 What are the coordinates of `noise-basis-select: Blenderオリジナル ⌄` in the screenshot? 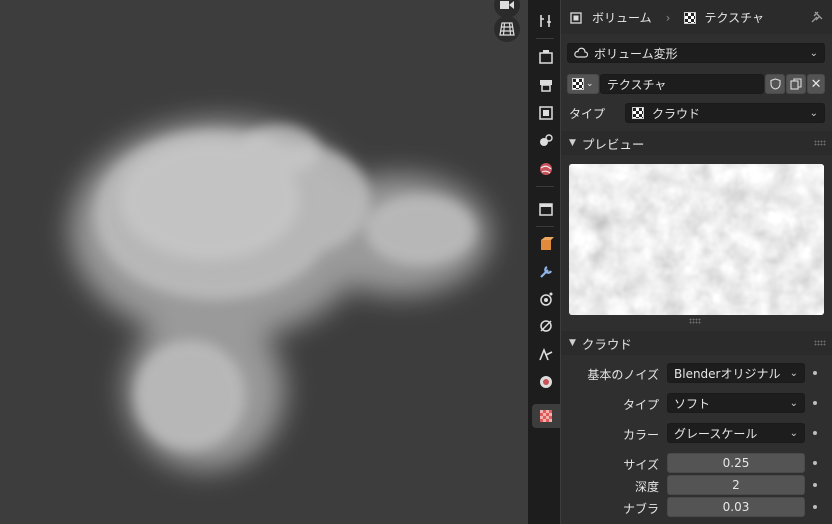 It's located at (736, 373).